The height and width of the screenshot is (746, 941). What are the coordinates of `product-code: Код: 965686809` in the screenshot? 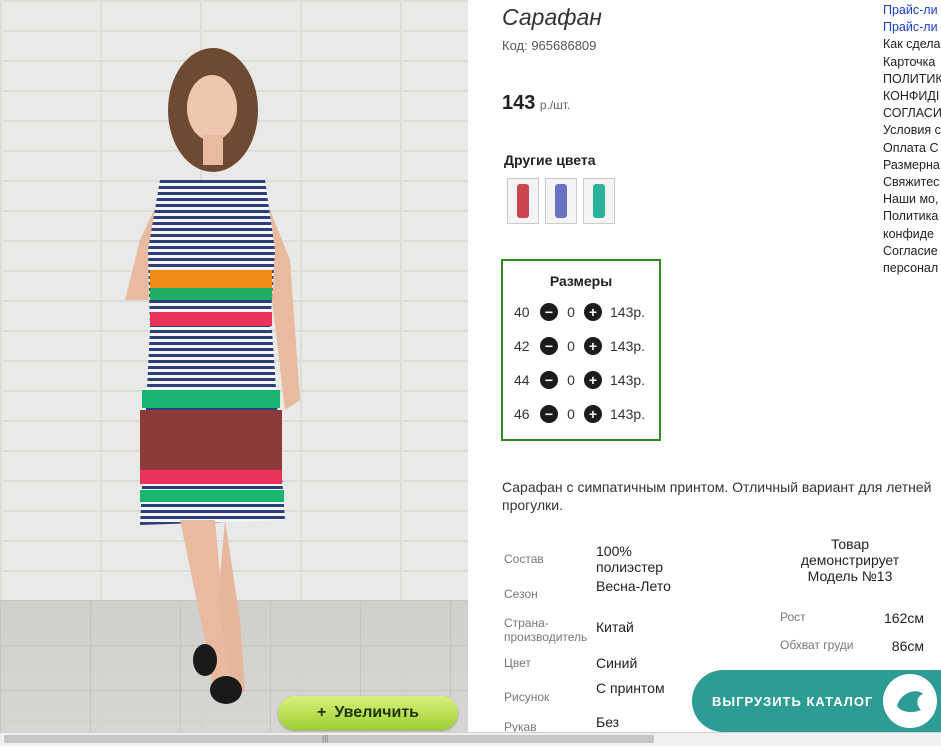 It's located at (549, 45).